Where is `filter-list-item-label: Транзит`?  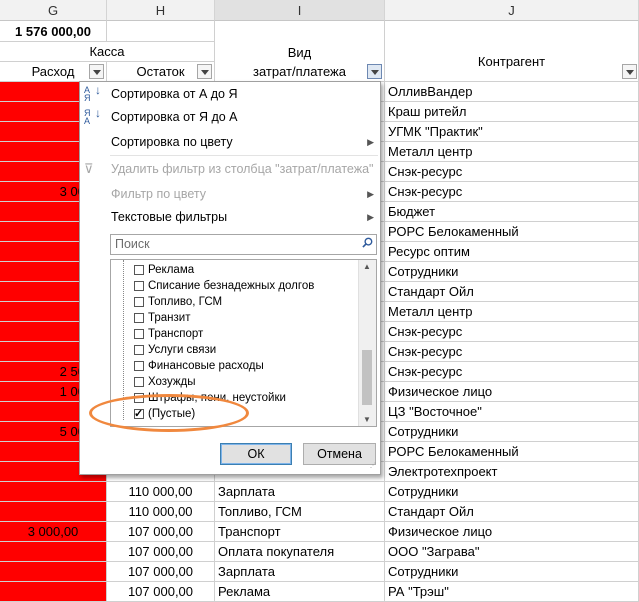 filter-list-item-label: Транзит is located at coordinates (169, 318).